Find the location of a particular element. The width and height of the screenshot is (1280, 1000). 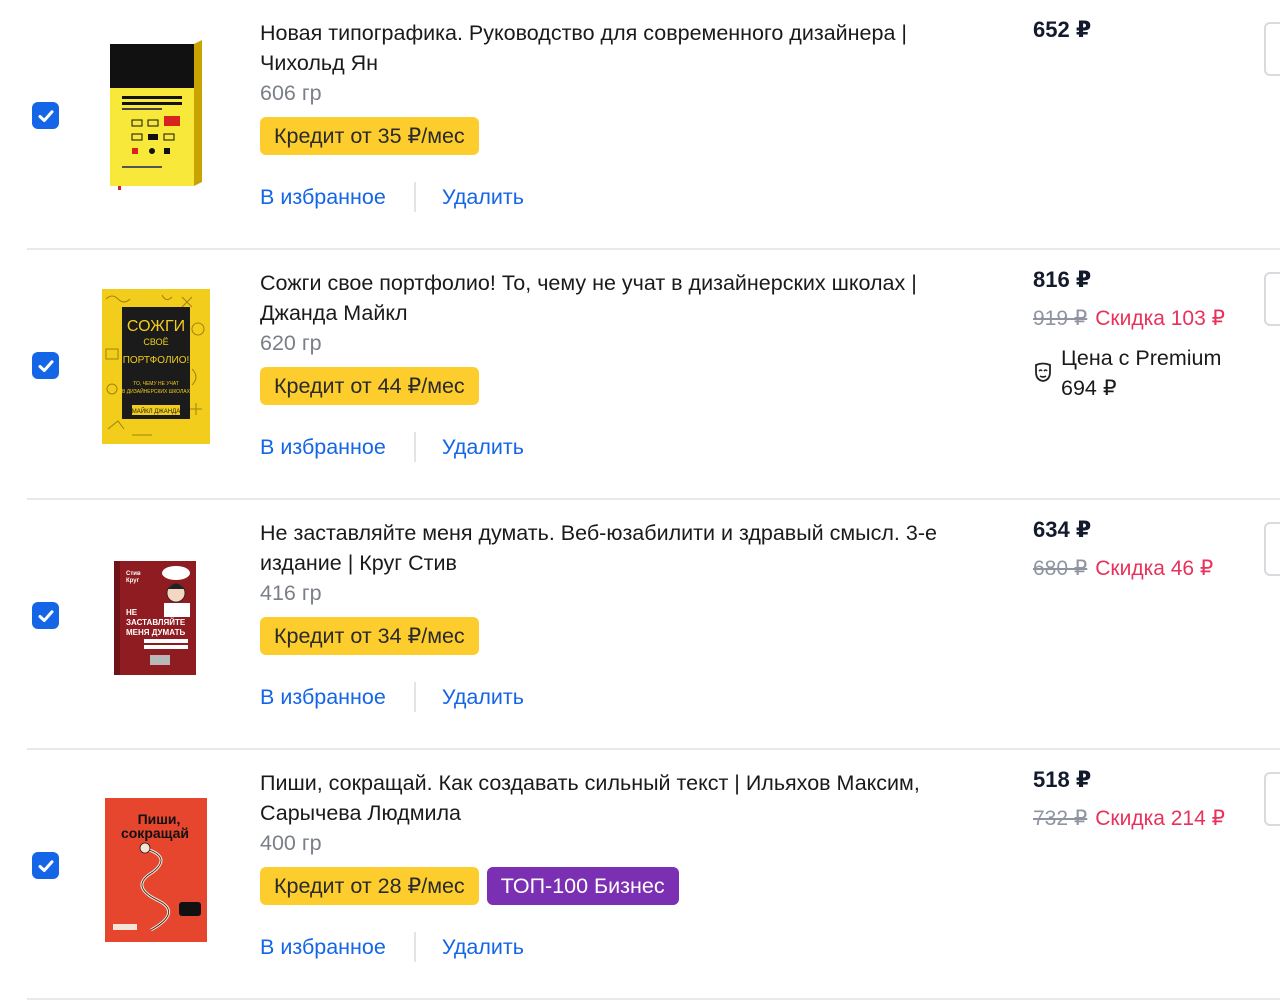

item-badges: Кредит от 34 ₽/мес is located at coordinates (369, 636).